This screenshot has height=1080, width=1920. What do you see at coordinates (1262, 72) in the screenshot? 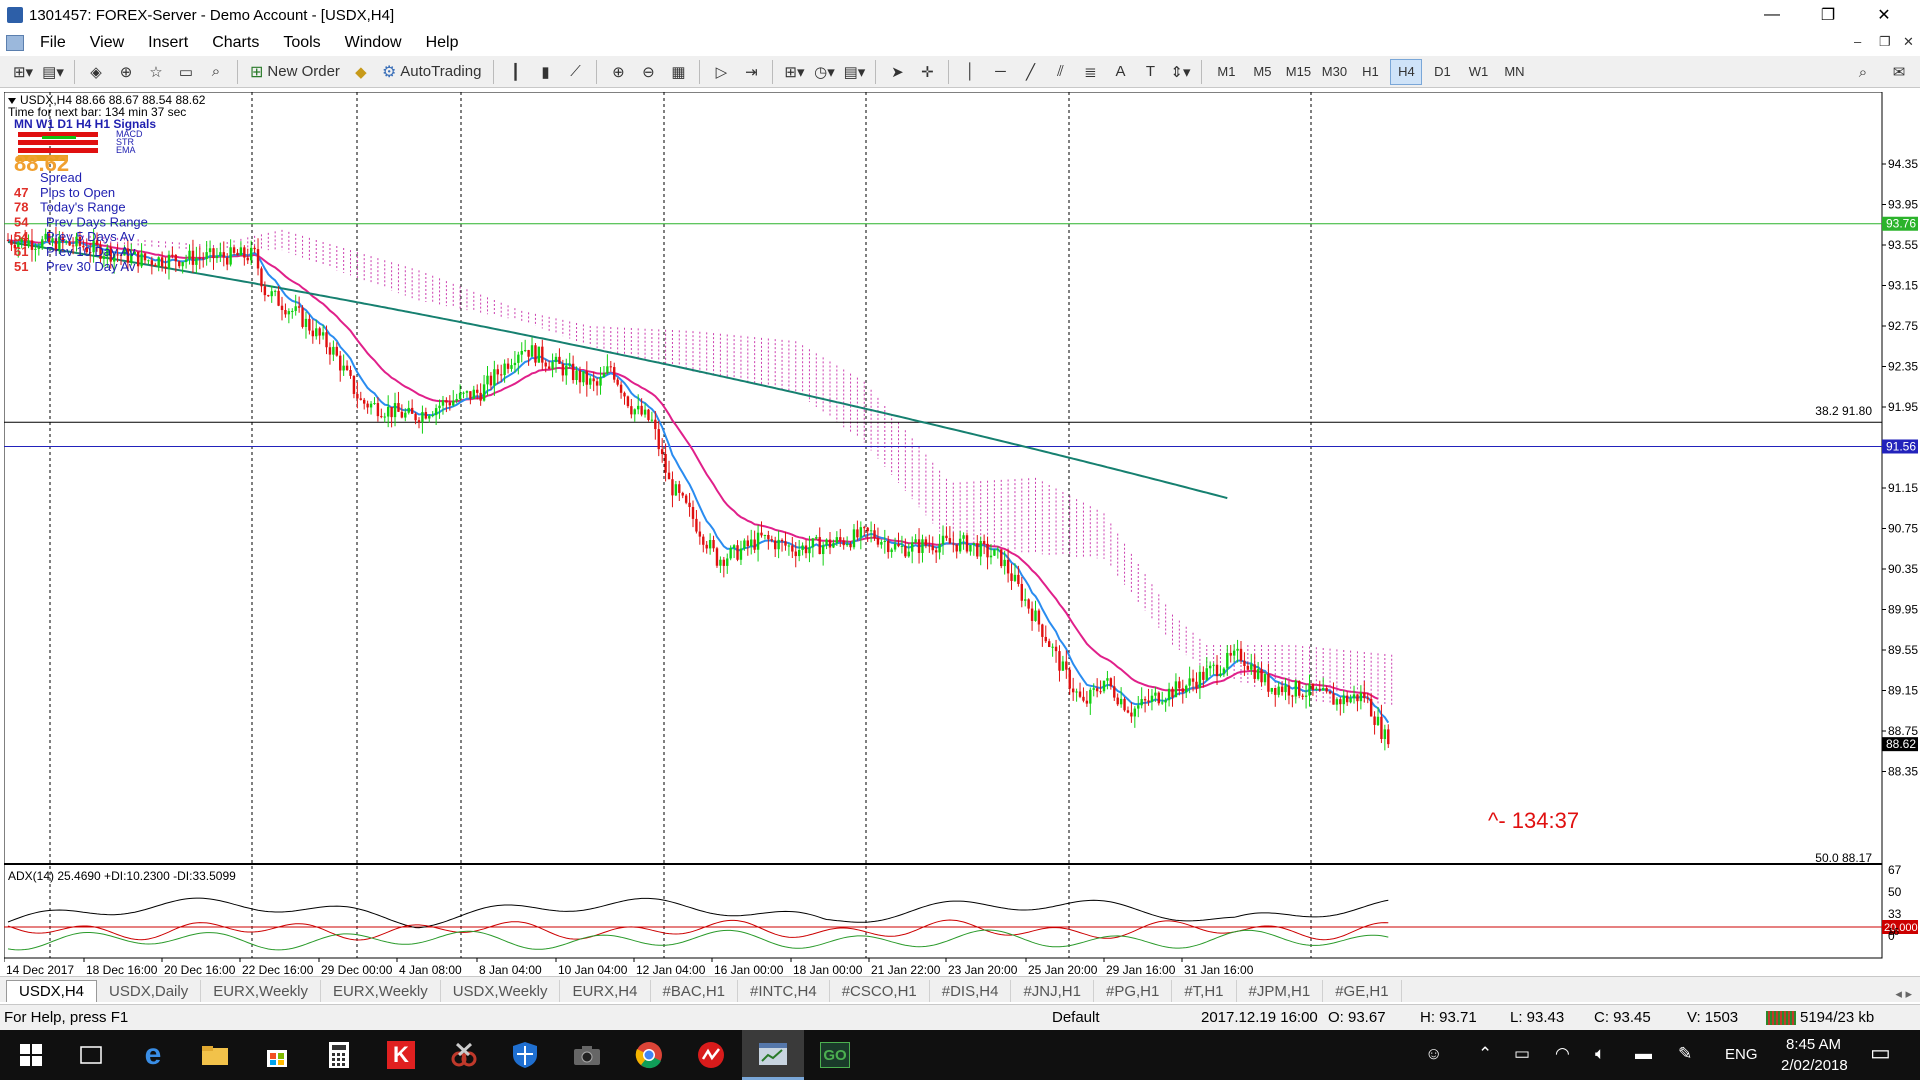
I see `timeframe-m5: M5` at bounding box center [1262, 72].